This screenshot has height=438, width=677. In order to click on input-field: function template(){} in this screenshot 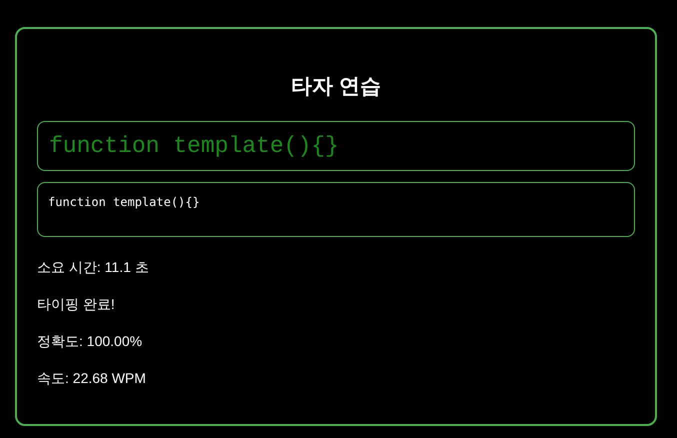, I will do `click(336, 209)`.